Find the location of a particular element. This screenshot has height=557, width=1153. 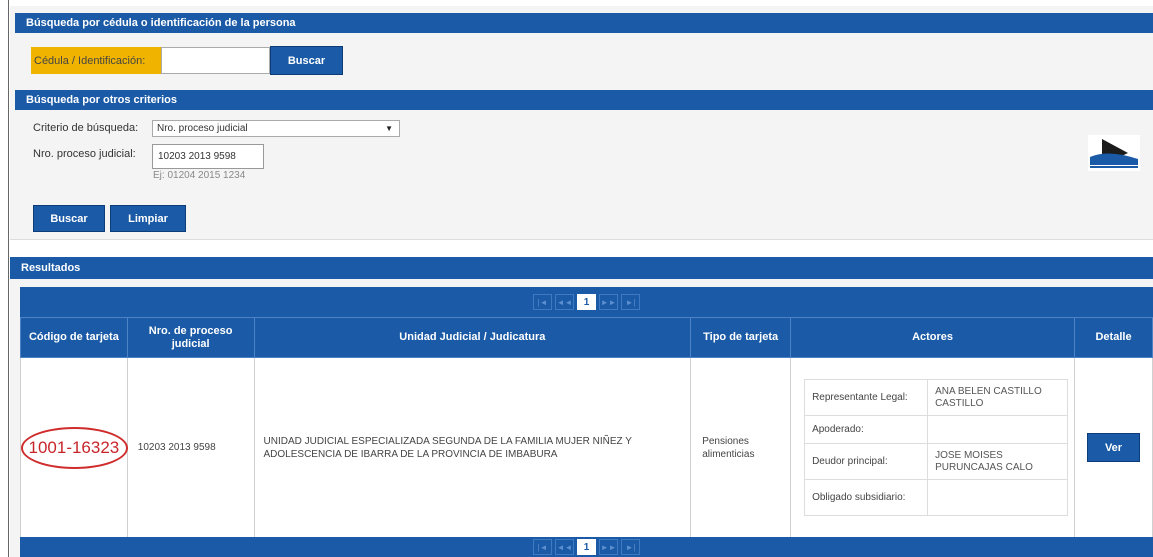

section-header-other-criteria: Búsqueda por otros criterios is located at coordinates (584, 100).